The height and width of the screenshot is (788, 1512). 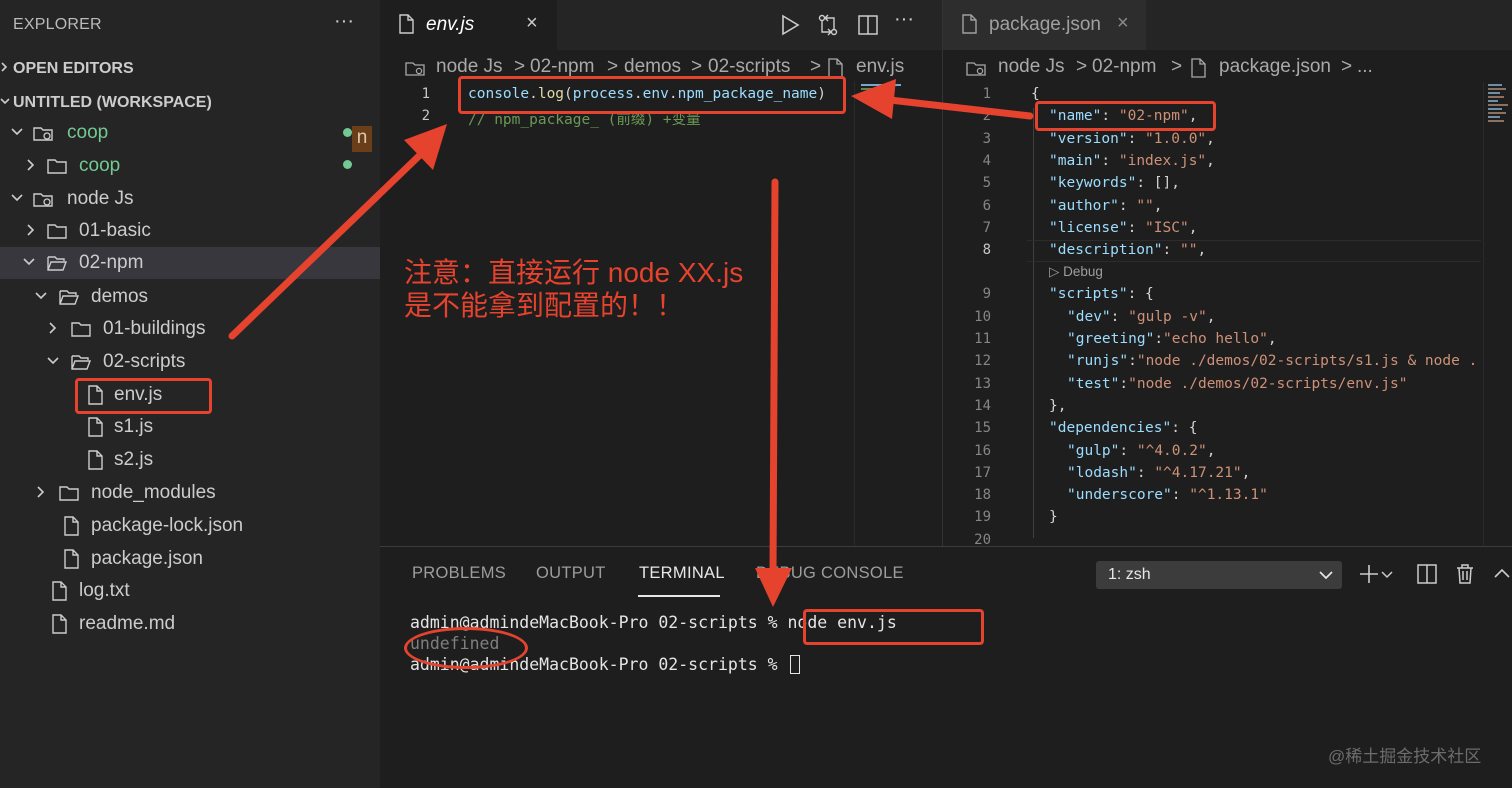 I want to click on breadcrumb-item: env.js, so click(x=880, y=67).